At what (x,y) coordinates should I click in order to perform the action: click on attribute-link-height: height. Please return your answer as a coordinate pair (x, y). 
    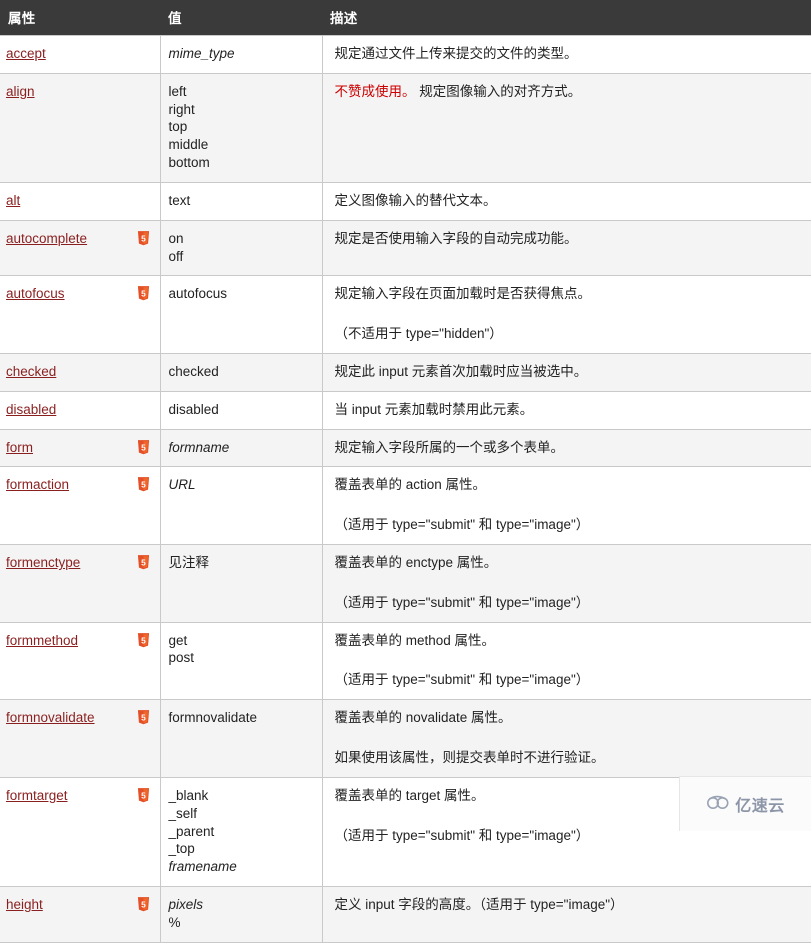
    Looking at the image, I should click on (24, 904).